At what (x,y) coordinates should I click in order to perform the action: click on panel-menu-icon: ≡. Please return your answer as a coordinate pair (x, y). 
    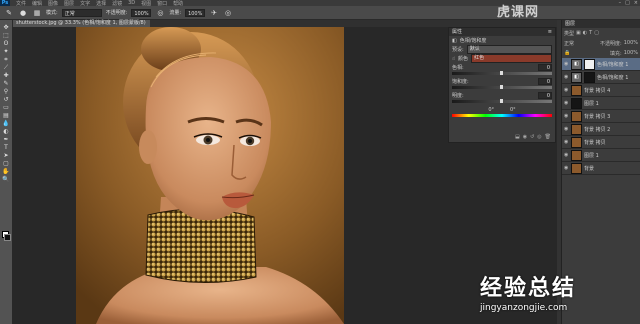
    Looking at the image, I should click on (550, 32).